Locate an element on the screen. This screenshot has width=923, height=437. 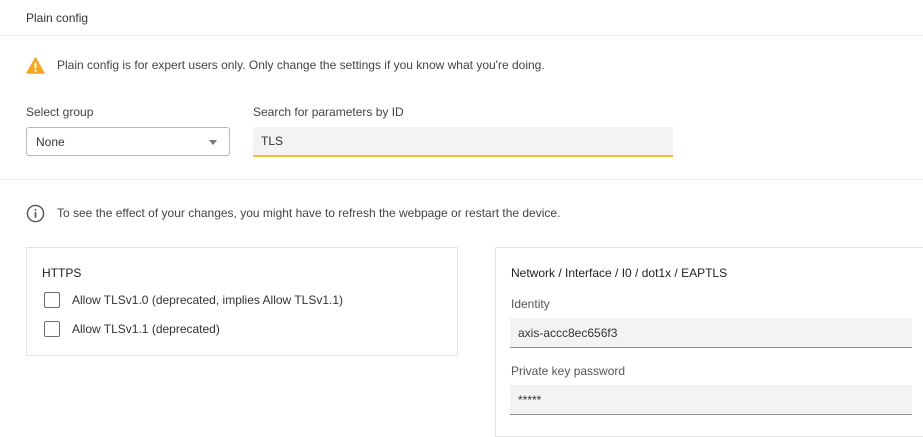
page-header: Plain config is located at coordinates (461, 18).